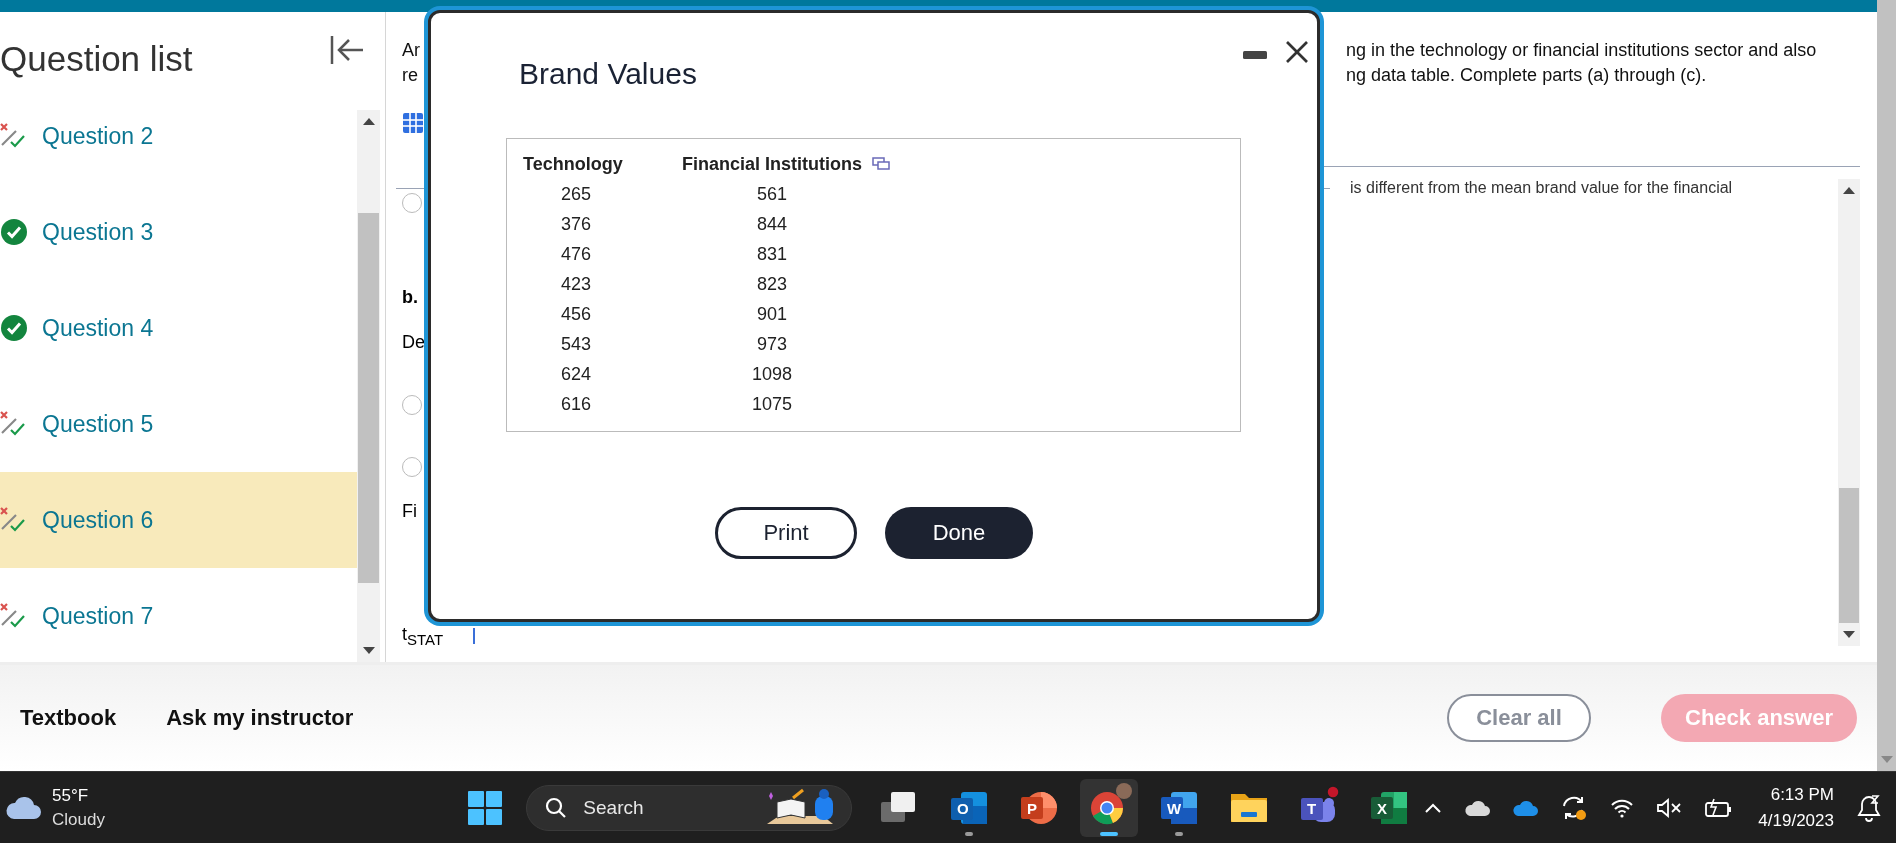 The height and width of the screenshot is (843, 1896). I want to click on copy-icon, so click(881, 164).